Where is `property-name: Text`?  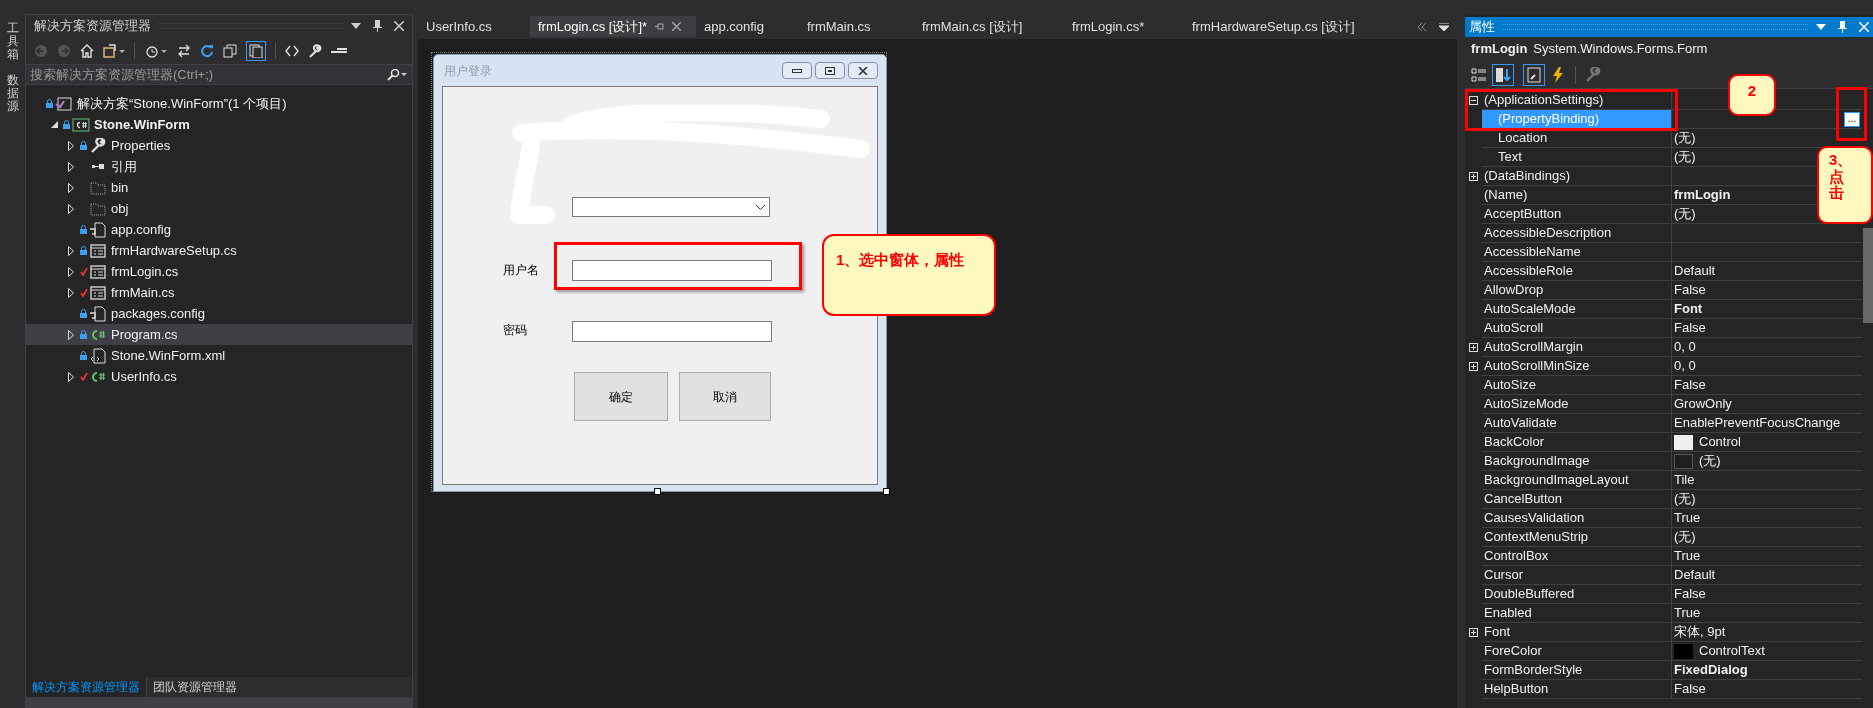 property-name: Text is located at coordinates (1577, 157).